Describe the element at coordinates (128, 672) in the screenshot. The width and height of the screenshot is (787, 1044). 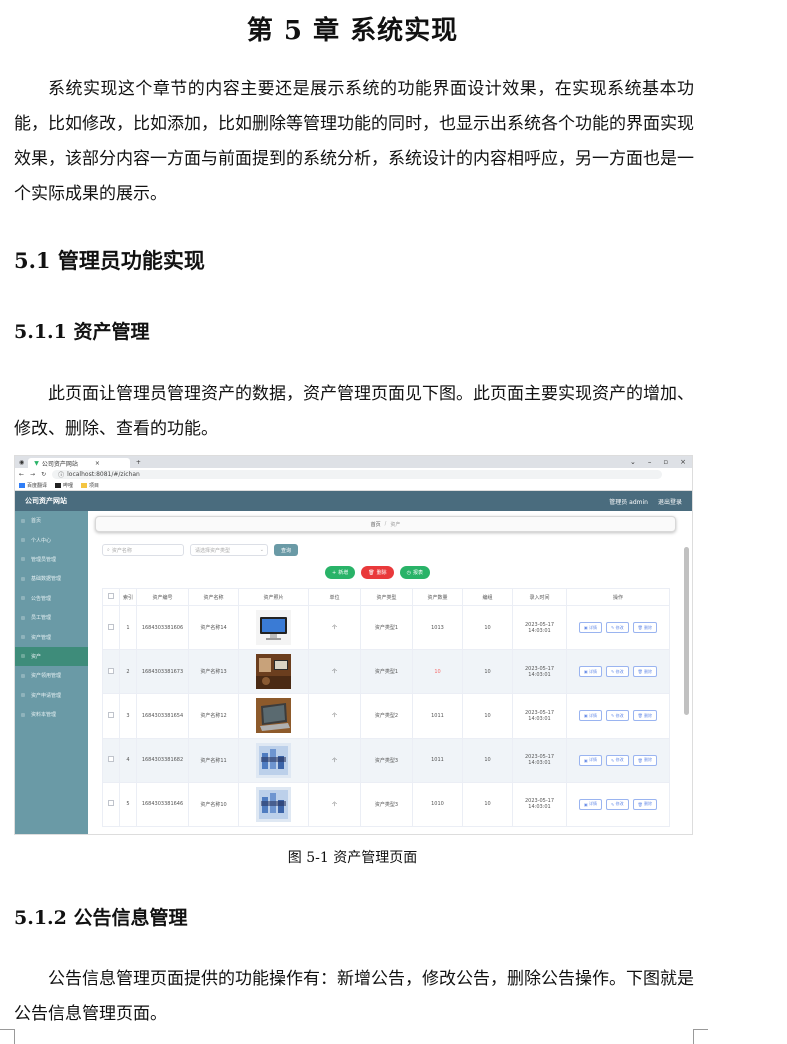
I see `table-cell: 2` at that location.